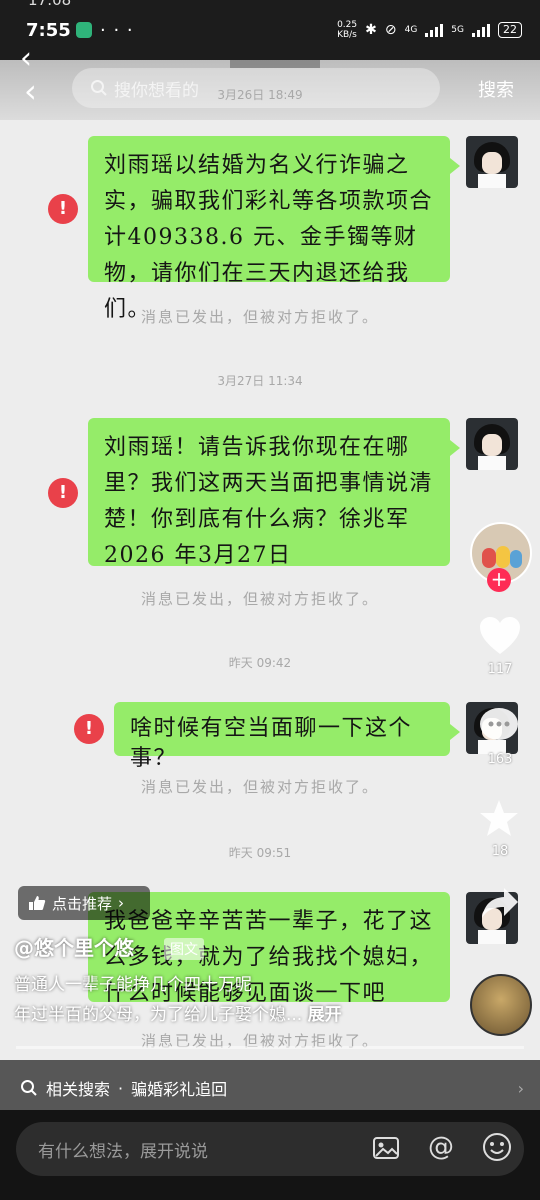 The width and height of the screenshot is (540, 1200). I want to click on back-icon: ‹, so click(30, 91).